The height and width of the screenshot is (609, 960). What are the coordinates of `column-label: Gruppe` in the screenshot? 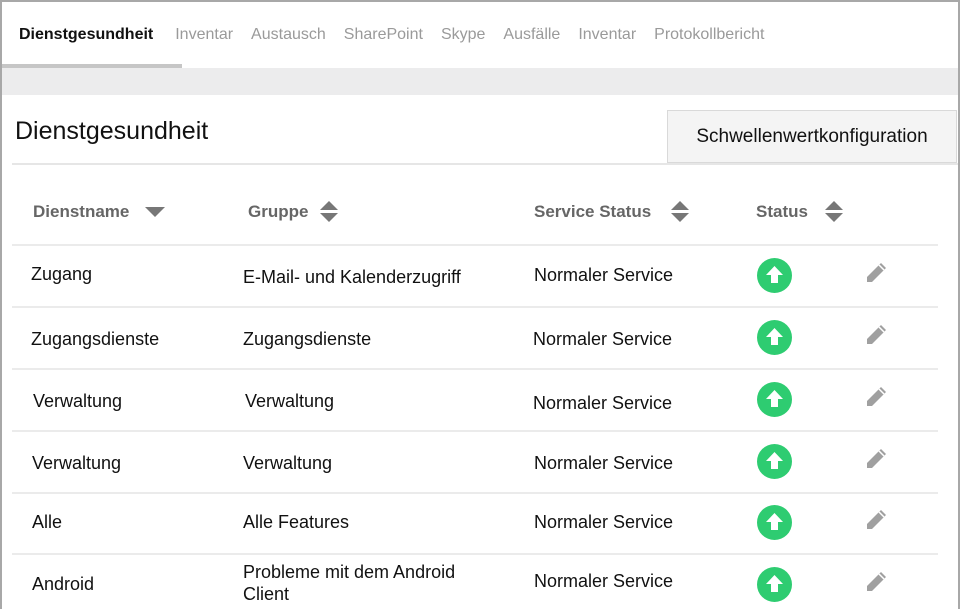 It's located at (278, 211).